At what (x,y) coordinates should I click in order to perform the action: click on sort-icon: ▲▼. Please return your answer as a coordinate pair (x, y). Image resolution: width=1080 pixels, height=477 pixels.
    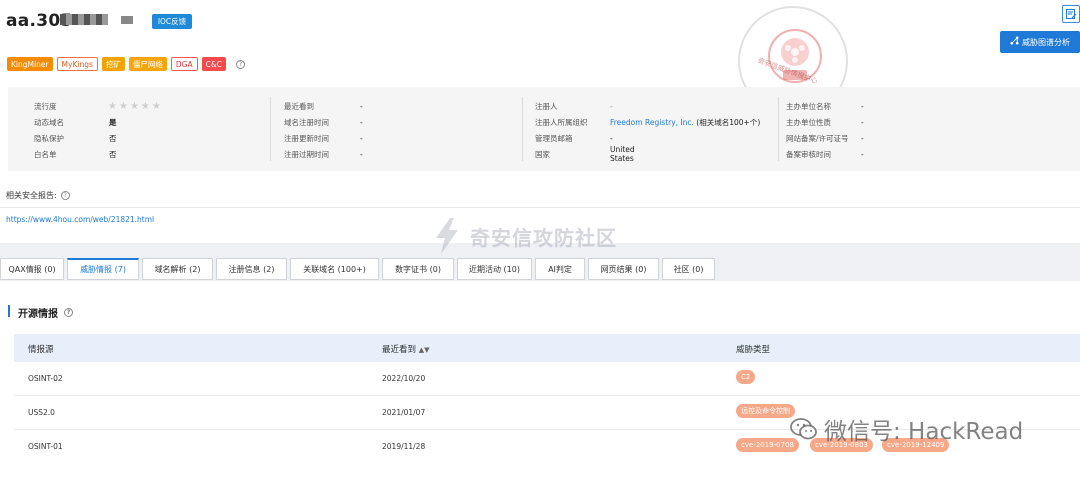
    Looking at the image, I should click on (424, 350).